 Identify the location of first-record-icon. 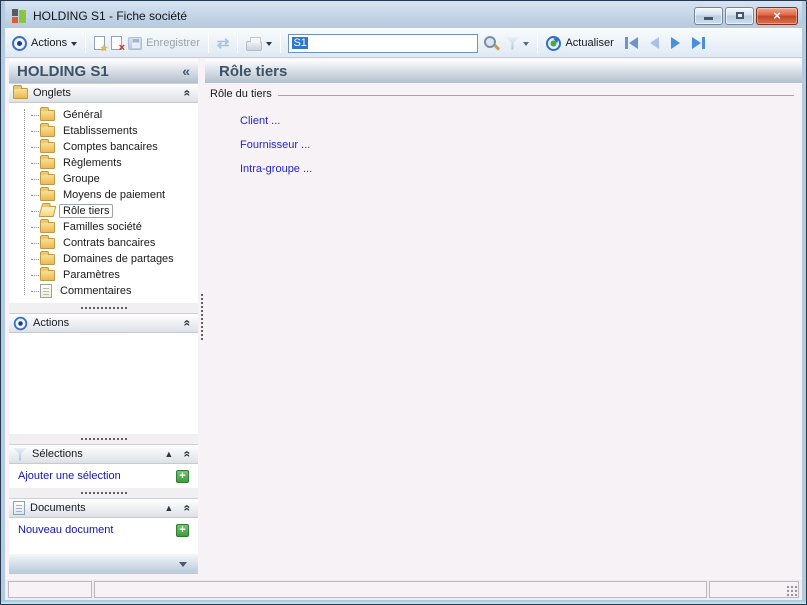
(633, 43).